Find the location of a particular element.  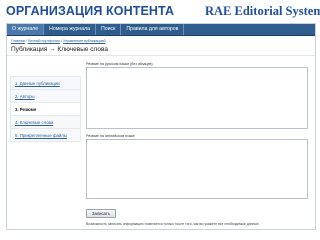

nav-item-search: Поиск is located at coordinates (109, 29).